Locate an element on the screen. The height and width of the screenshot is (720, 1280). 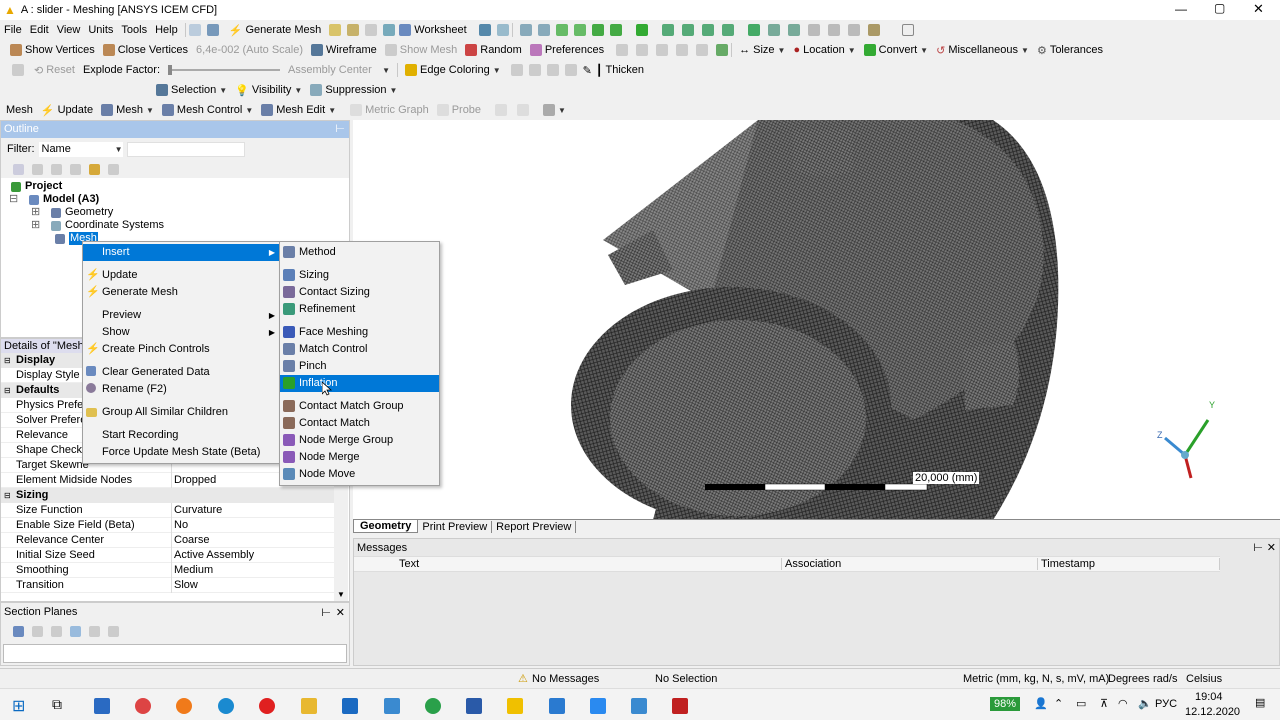
menu-units: Units is located at coordinates (100, 30).